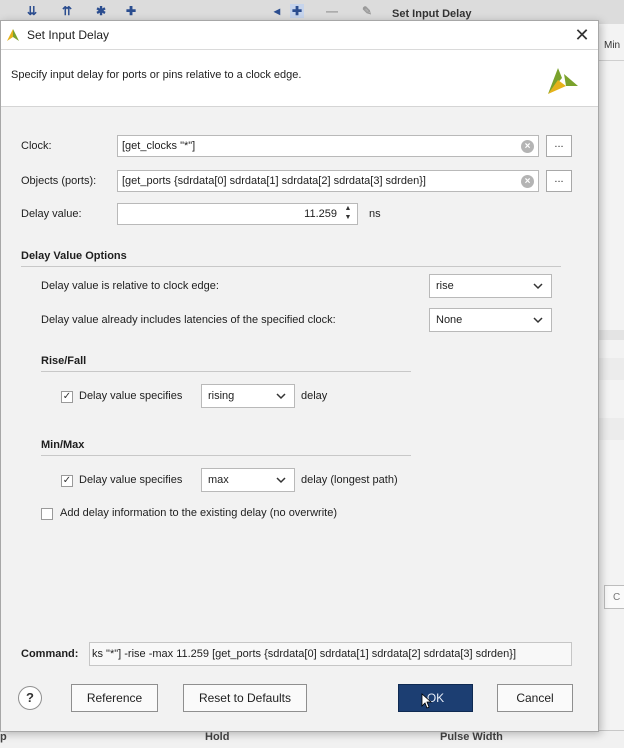 This screenshot has width=624, height=748. Describe the element at coordinates (114, 698) in the screenshot. I see `reference-button: Reference` at that location.